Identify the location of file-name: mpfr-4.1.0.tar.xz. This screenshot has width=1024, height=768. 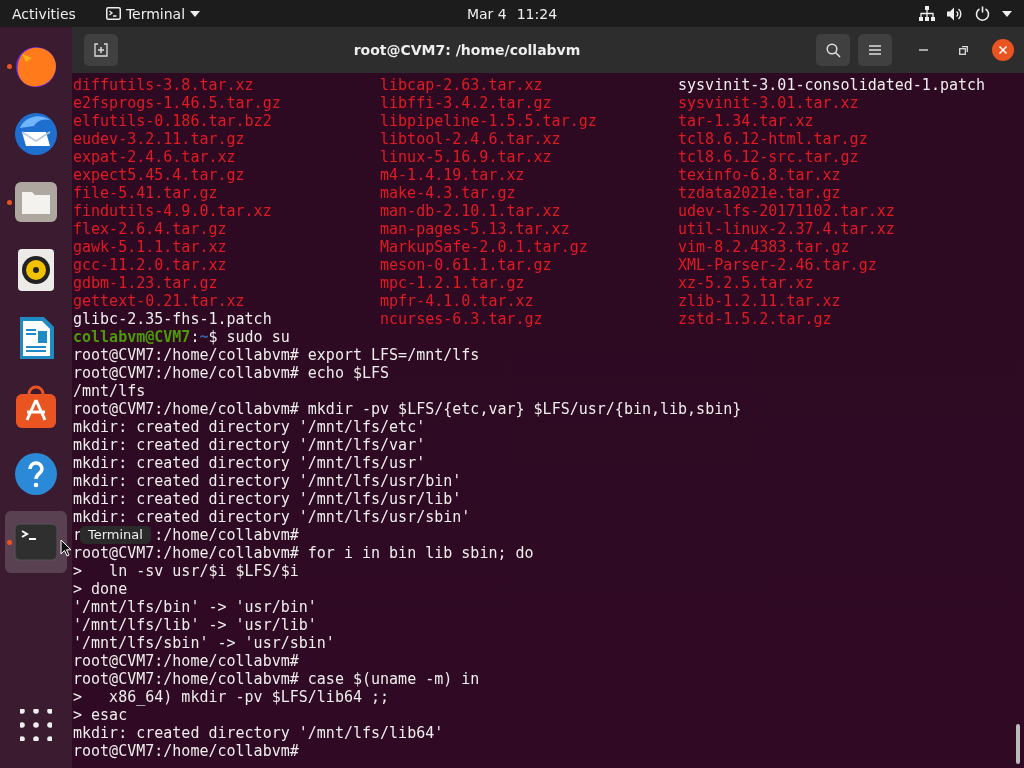
(457, 301).